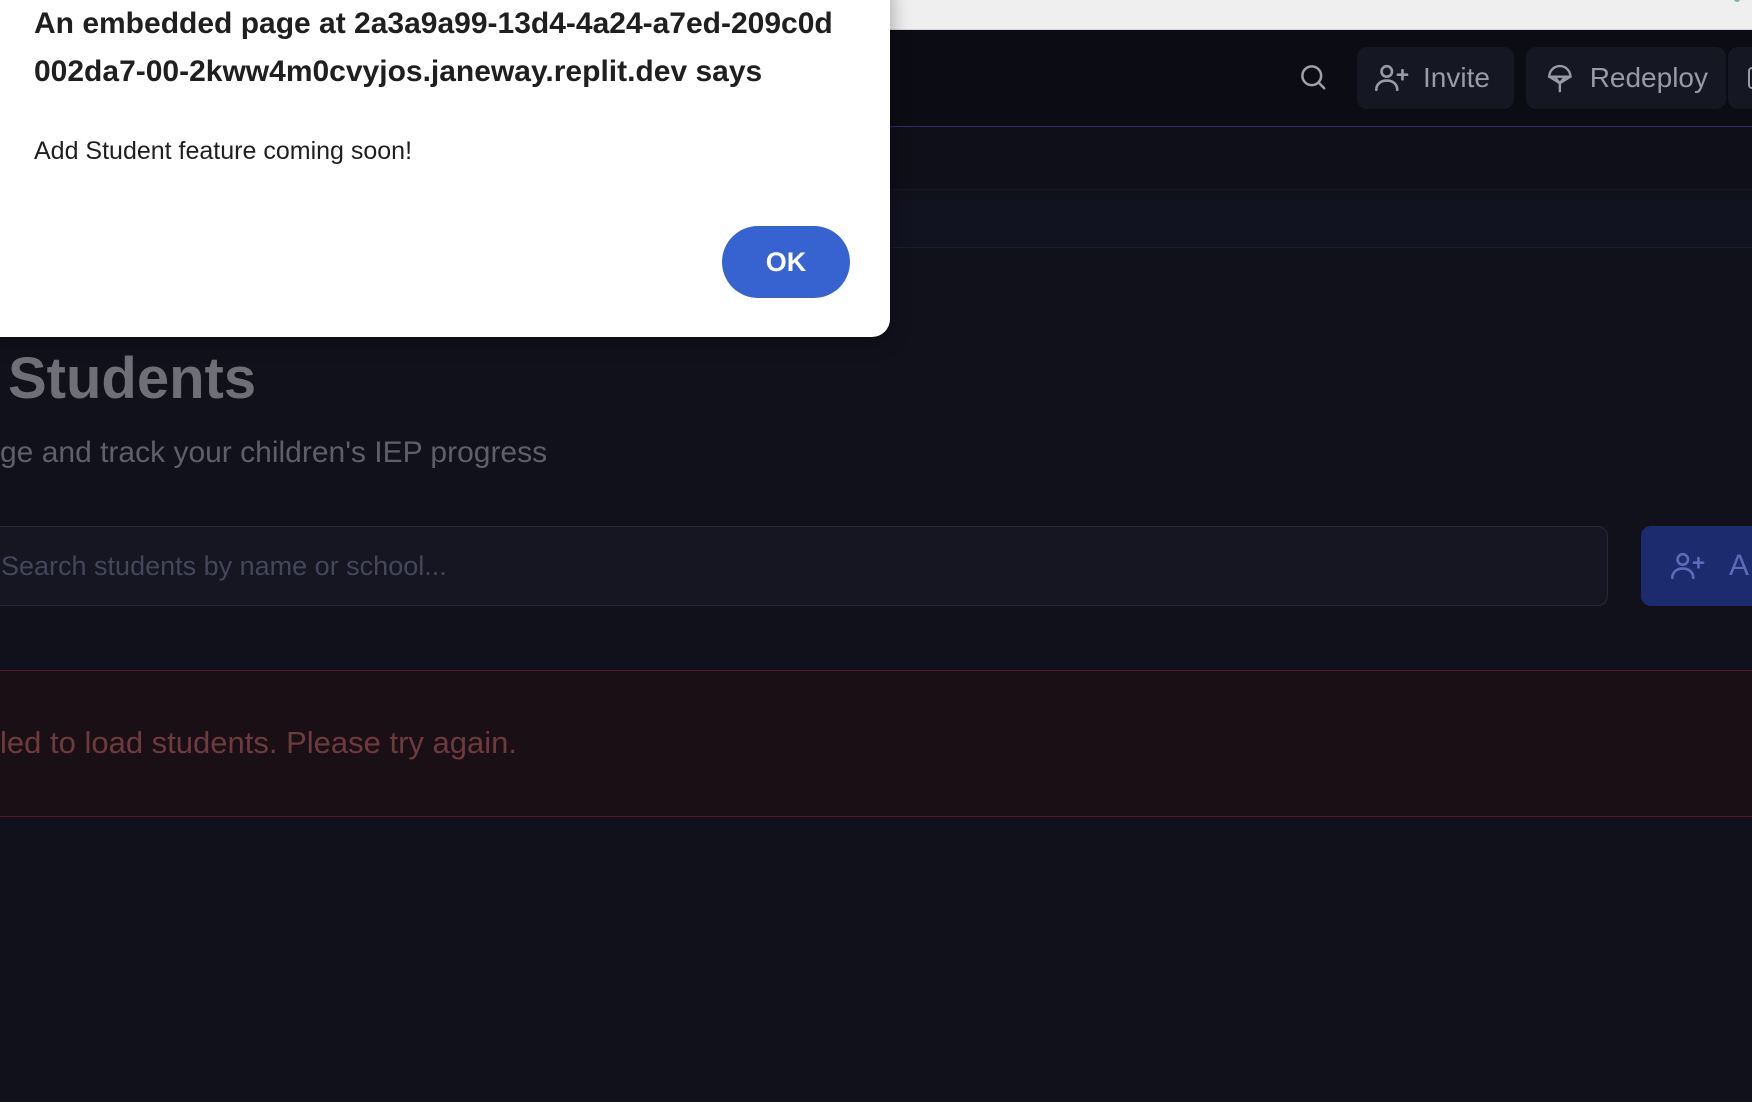  Describe the element at coordinates (223, 151) in the screenshot. I see `dialog-message: Add Student feature coming soon!` at that location.